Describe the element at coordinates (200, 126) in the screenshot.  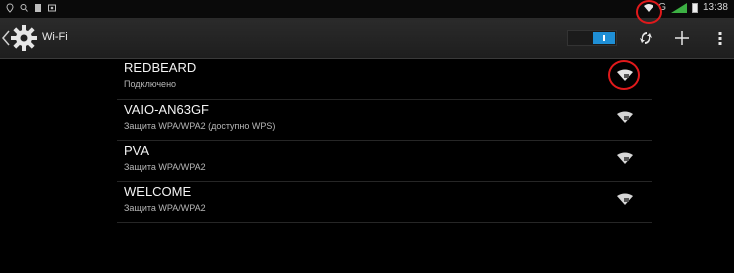
I see `network-status: Защита WPA/WPA2 (доступно WPS)` at that location.